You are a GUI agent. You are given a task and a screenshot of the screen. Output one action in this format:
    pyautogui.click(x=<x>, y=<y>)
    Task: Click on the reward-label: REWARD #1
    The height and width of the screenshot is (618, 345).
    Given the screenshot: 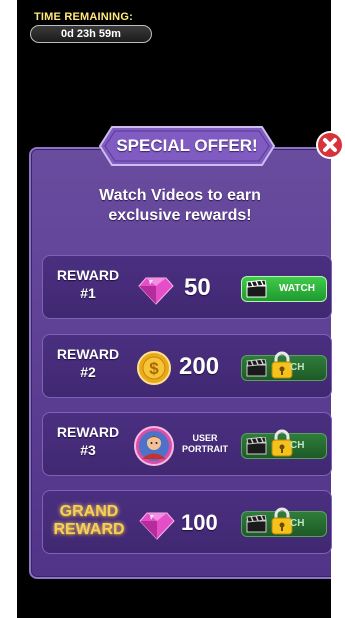 What is the action you would take?
    pyautogui.click(x=88, y=284)
    